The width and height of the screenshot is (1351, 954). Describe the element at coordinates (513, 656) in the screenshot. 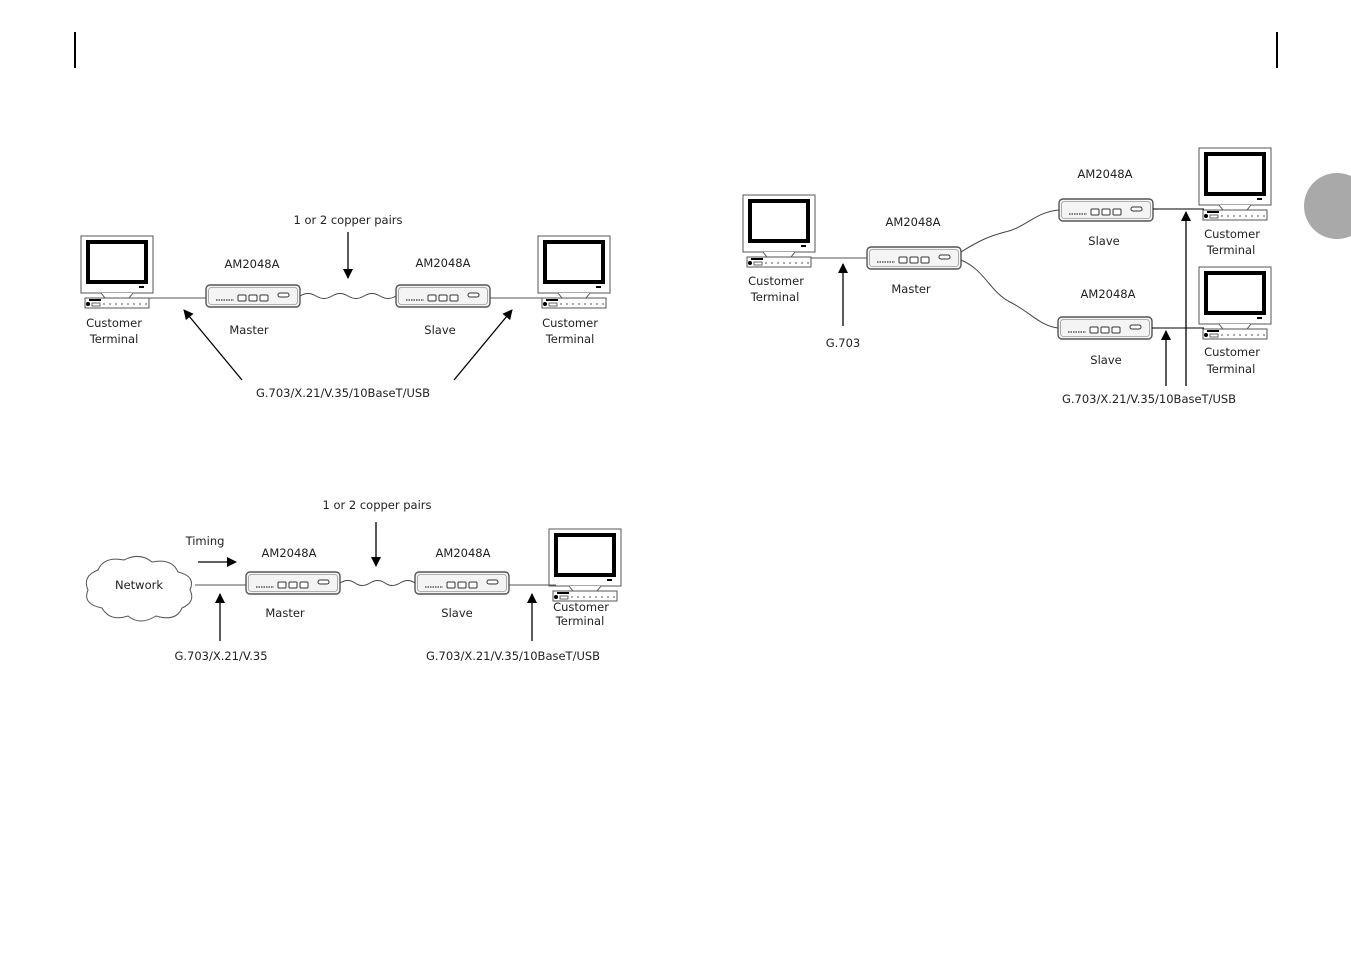

I see `terminal-interface-label: G.703/X.21/V.35/10BaseT/USB` at that location.